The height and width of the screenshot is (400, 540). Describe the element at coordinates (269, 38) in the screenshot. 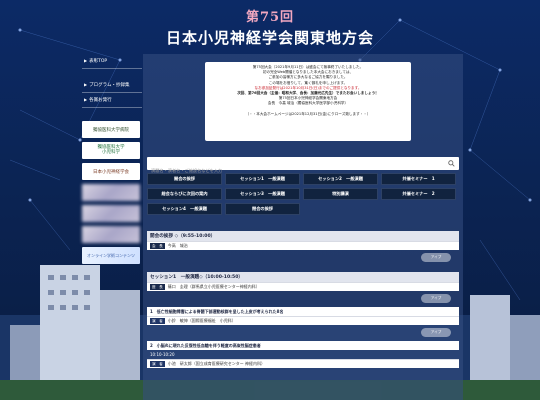

I see `conference-title: 日本小児神経学会関東地方会` at that location.